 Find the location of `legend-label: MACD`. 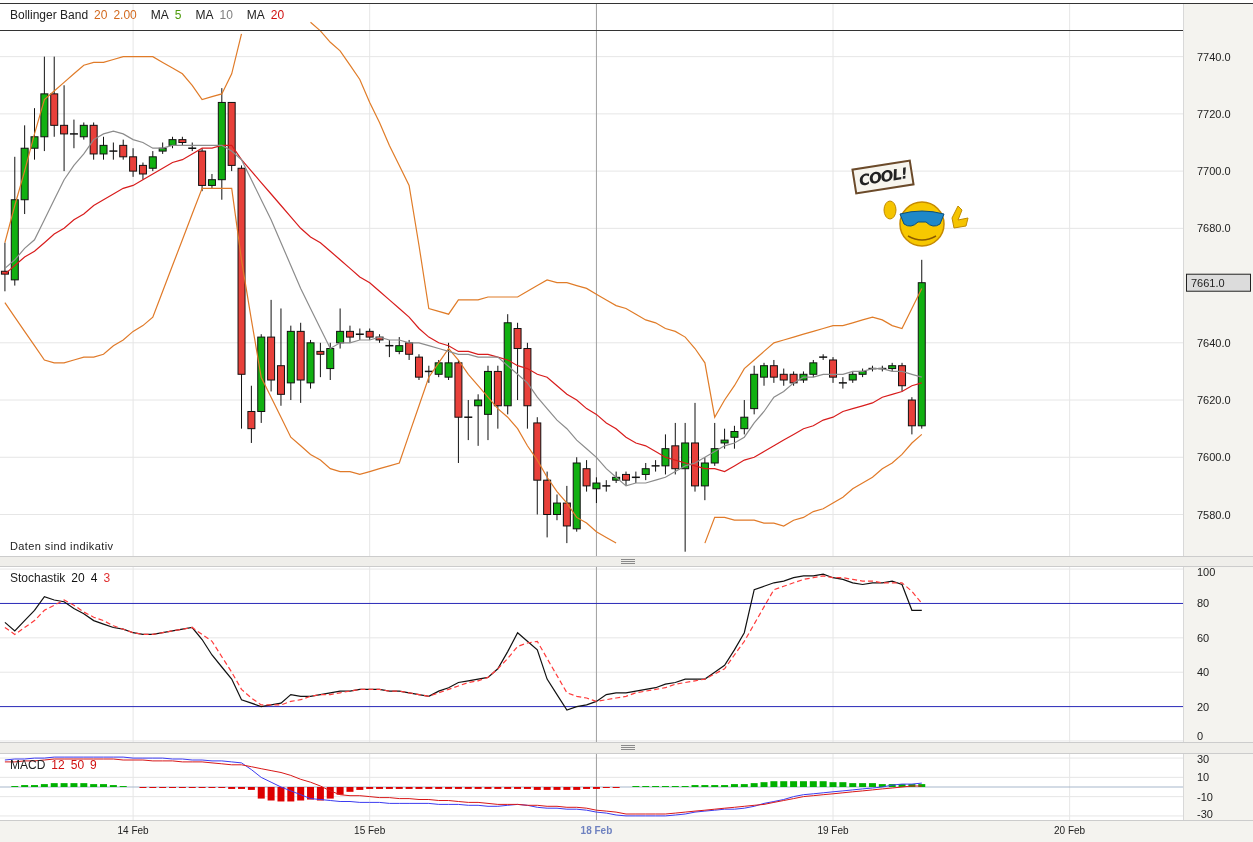

legend-label: MACD is located at coordinates (28, 765).